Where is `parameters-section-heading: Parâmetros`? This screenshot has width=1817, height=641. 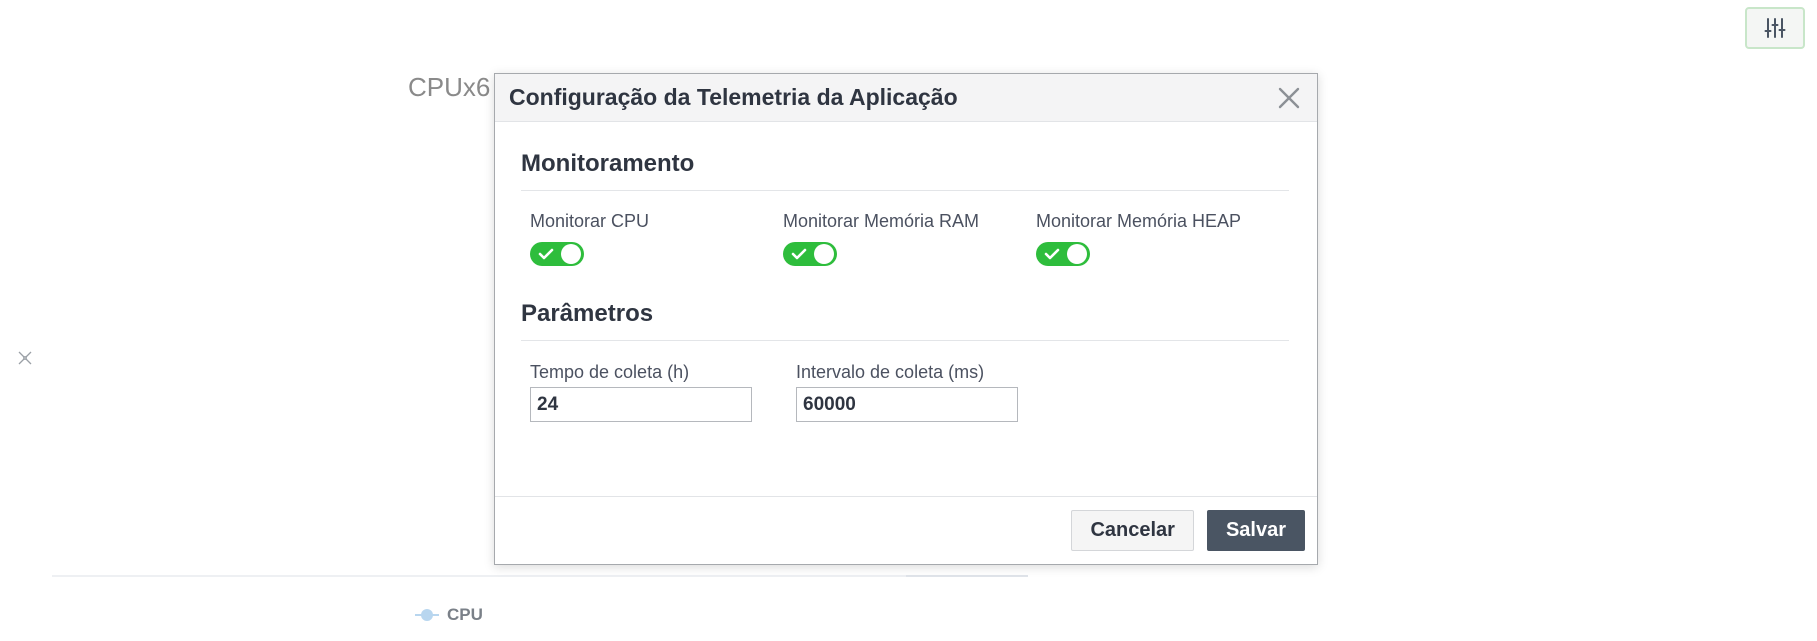 parameters-section-heading: Parâmetros is located at coordinates (905, 303).